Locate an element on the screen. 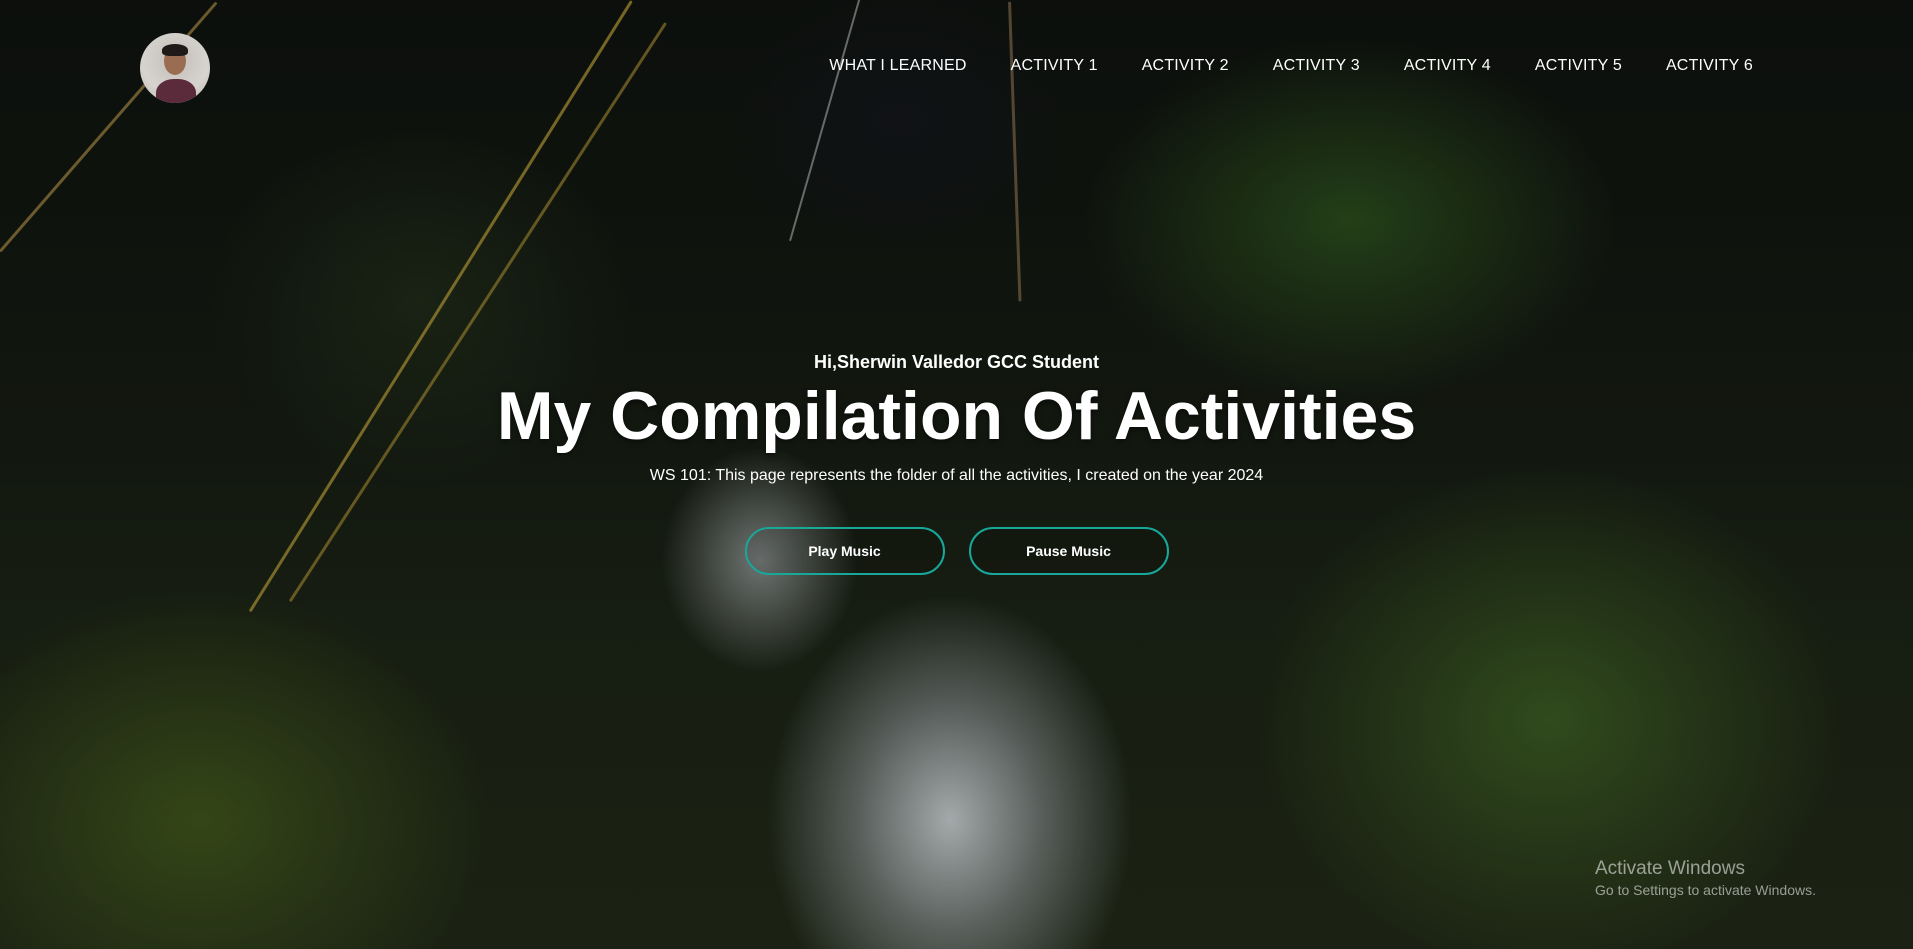 The width and height of the screenshot is (1913, 949). pause-music-button: Pause Music is located at coordinates (1068, 551).